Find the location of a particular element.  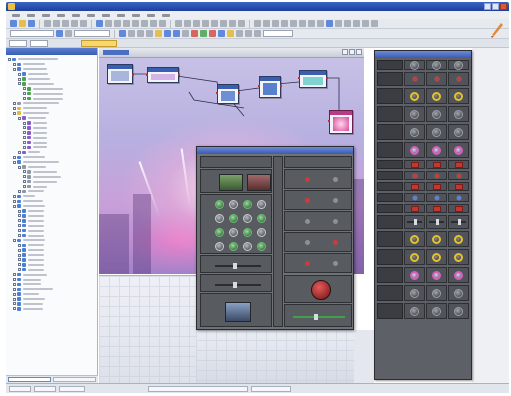

graph-node-selected is located at coordinates (340, 122).